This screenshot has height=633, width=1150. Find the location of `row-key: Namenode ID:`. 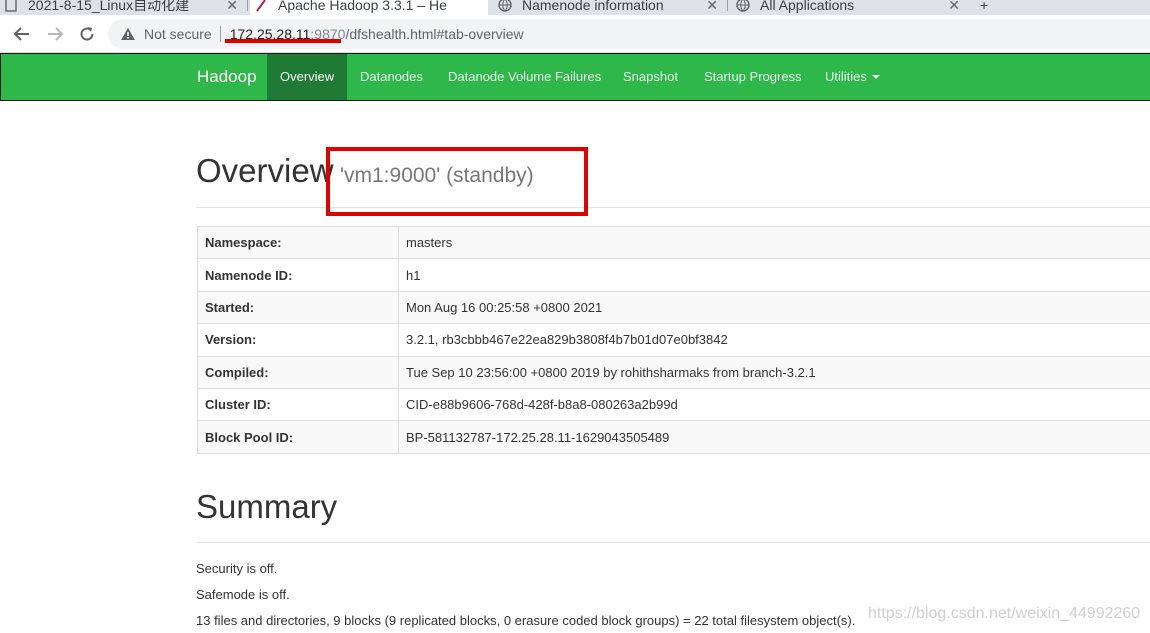

row-key: Namenode ID: is located at coordinates (298, 275).